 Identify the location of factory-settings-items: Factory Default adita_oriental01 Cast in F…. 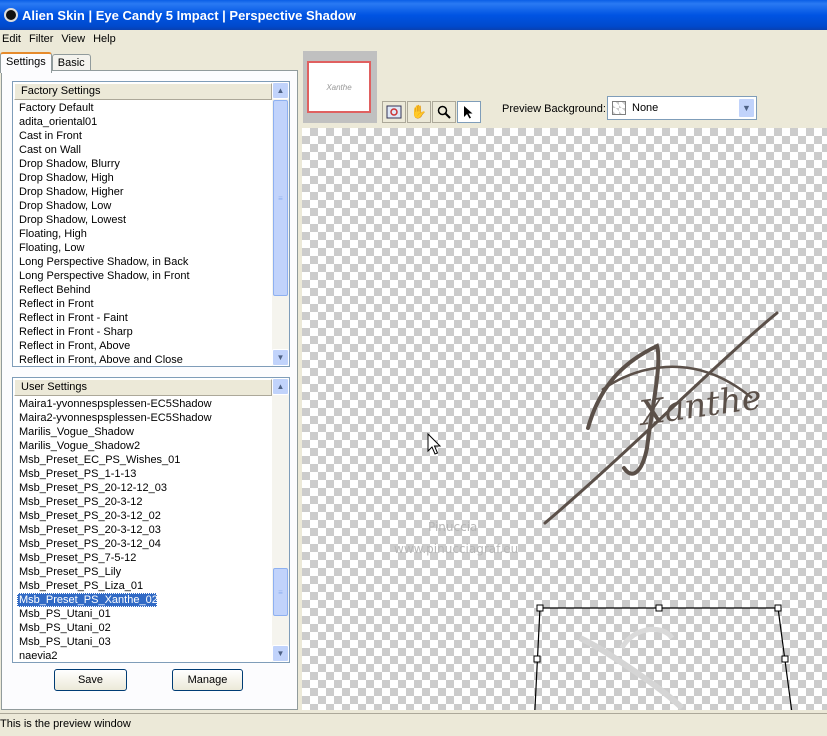
(143, 234).